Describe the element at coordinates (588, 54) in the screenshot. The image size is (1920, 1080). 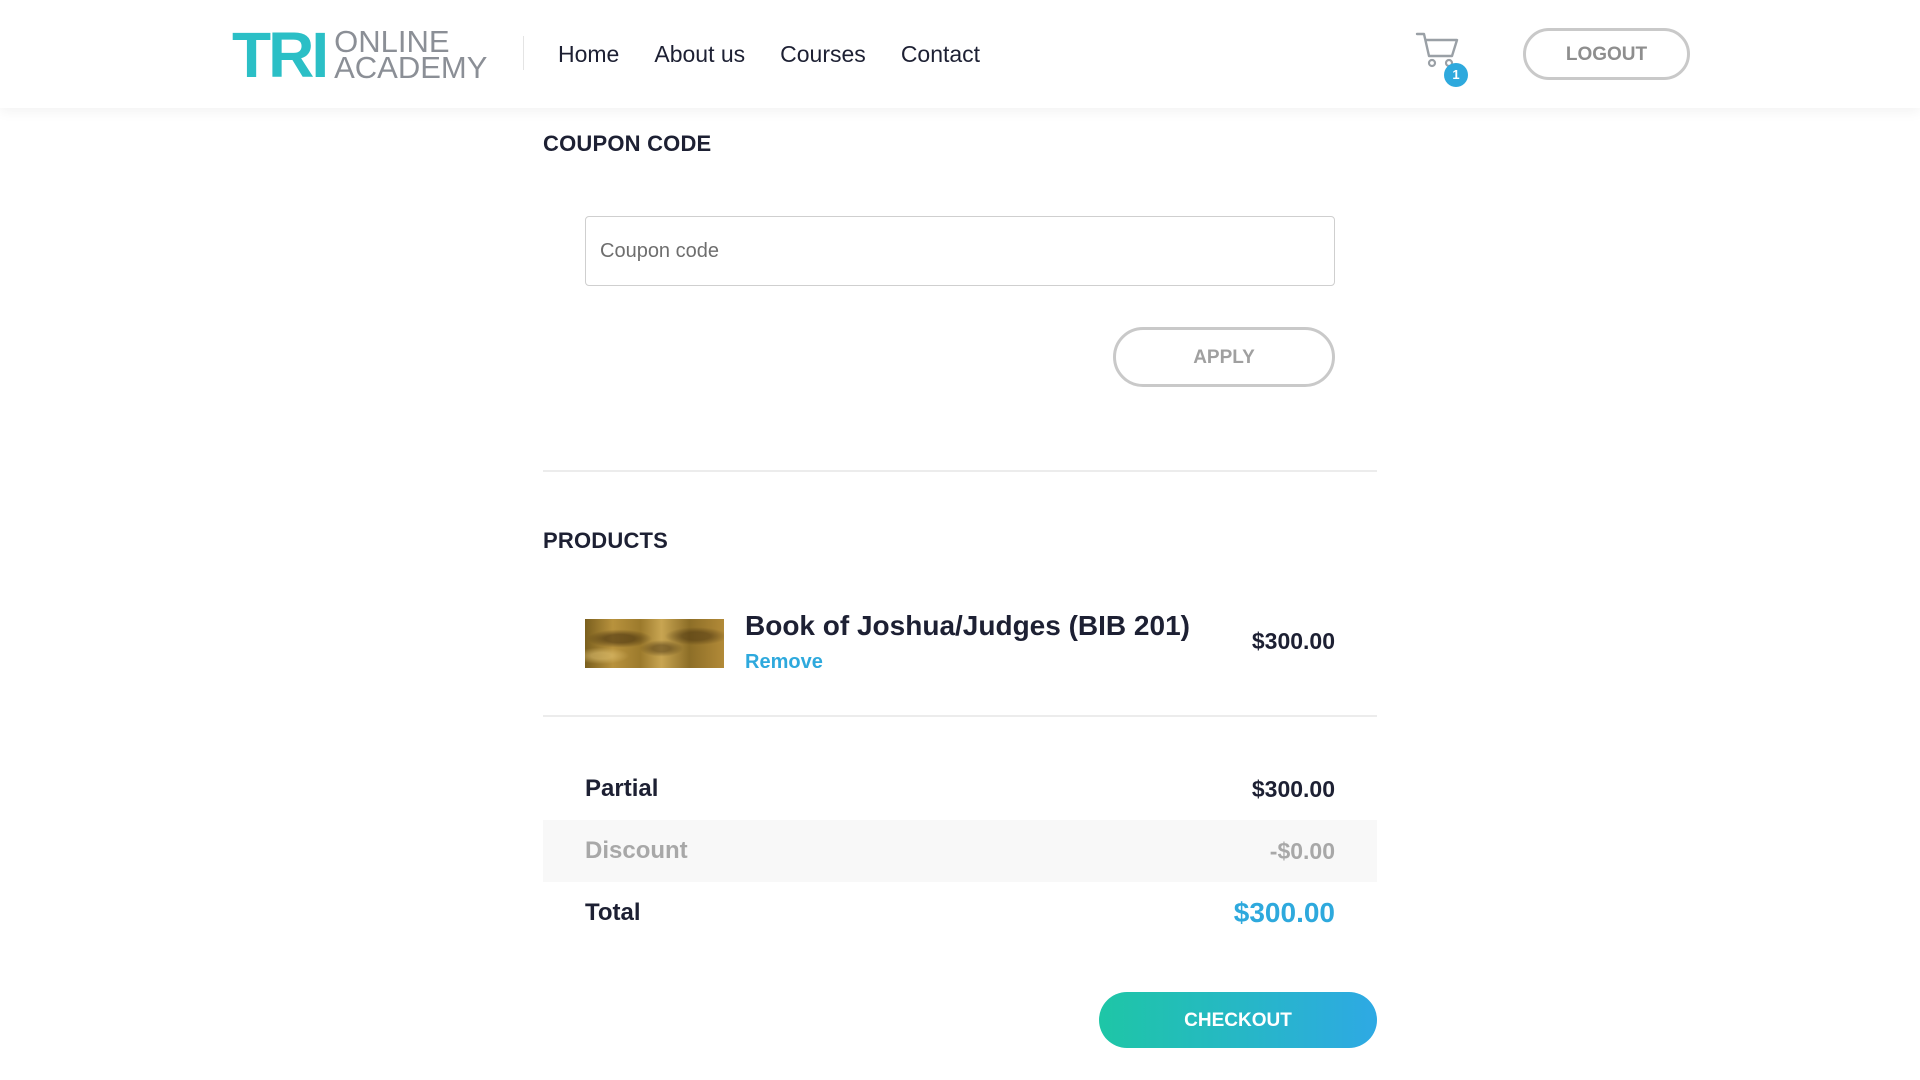
I see `nav-link-home: Home` at that location.